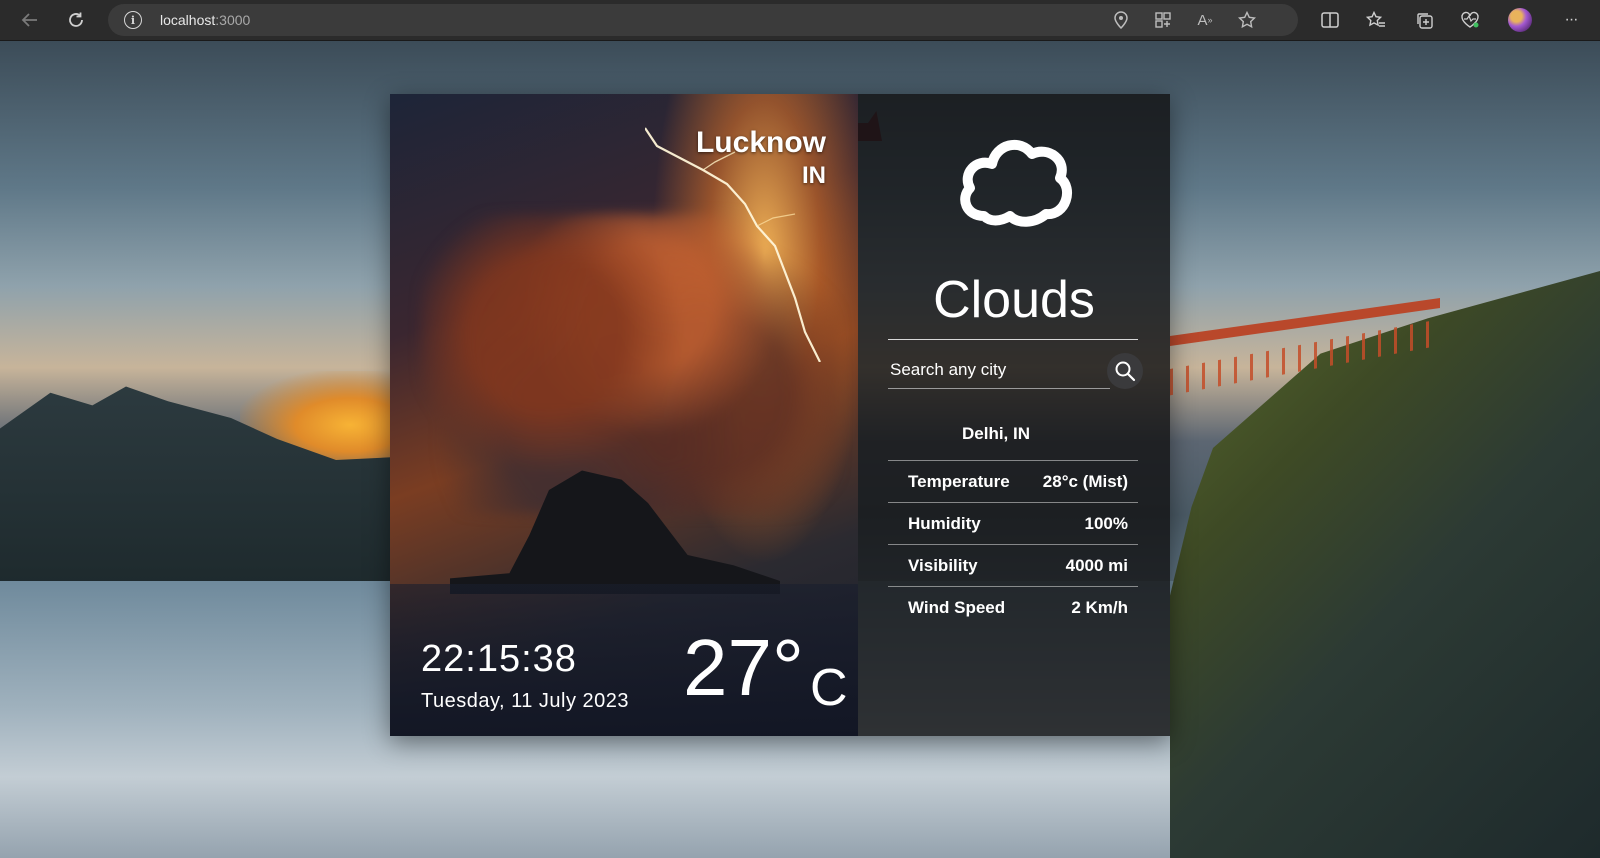 Image resolution: width=1600 pixels, height=858 pixels. What do you see at coordinates (1424, 20) in the screenshot?
I see `collections-icon` at bounding box center [1424, 20].